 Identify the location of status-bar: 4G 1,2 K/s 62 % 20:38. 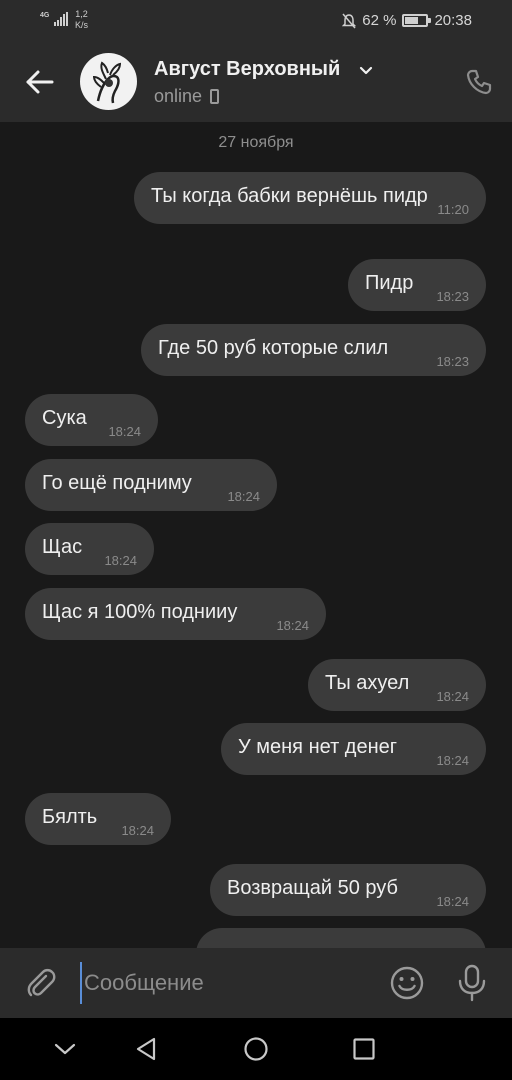
(256, 21).